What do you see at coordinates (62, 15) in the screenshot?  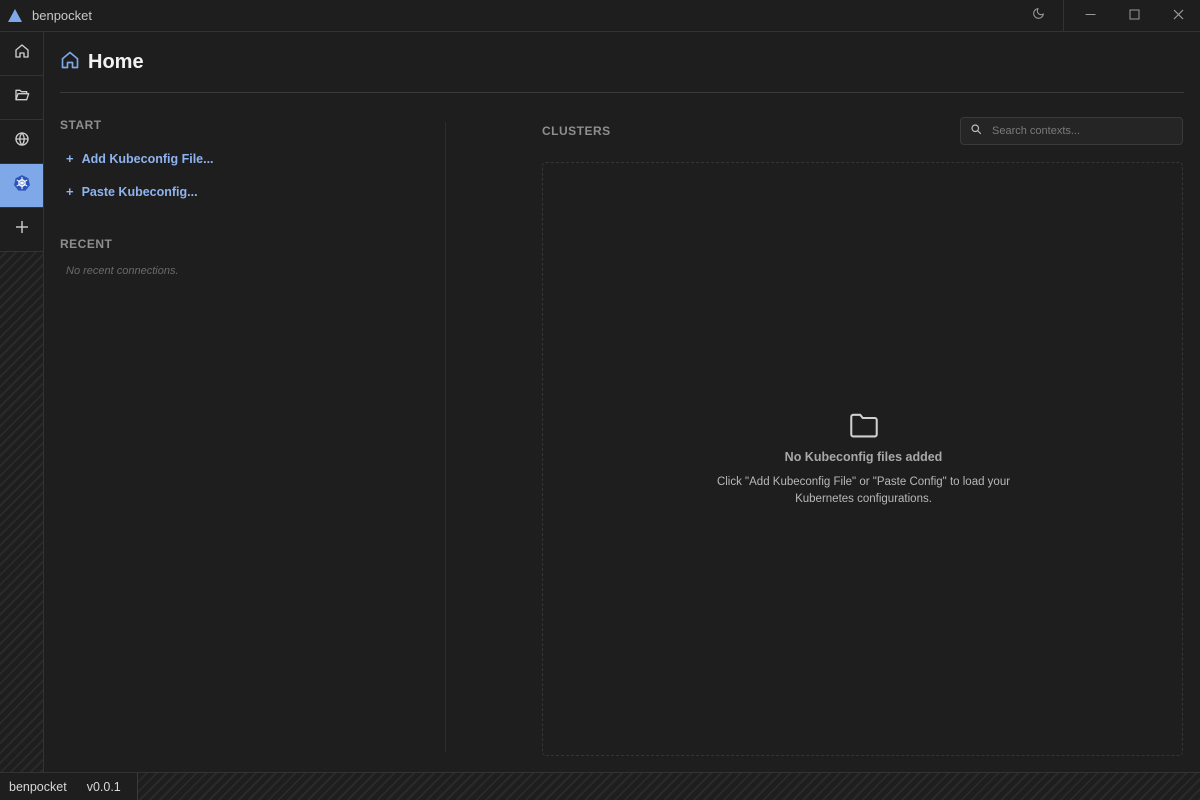 I see `app-title: benpocket` at bounding box center [62, 15].